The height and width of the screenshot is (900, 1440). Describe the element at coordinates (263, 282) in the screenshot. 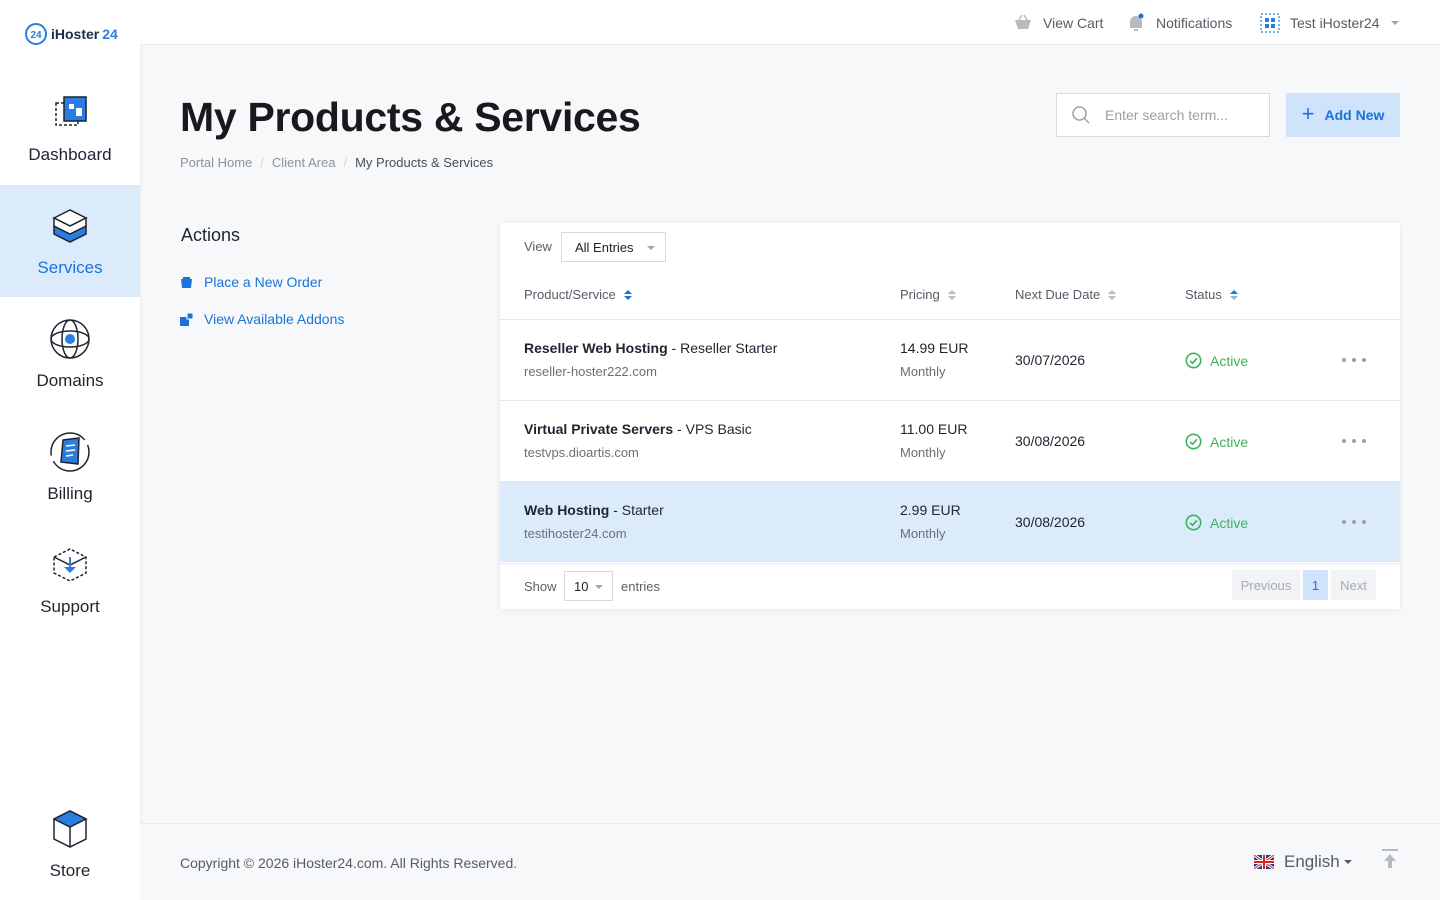

I see `place-new-order-label: Place a New Order` at that location.